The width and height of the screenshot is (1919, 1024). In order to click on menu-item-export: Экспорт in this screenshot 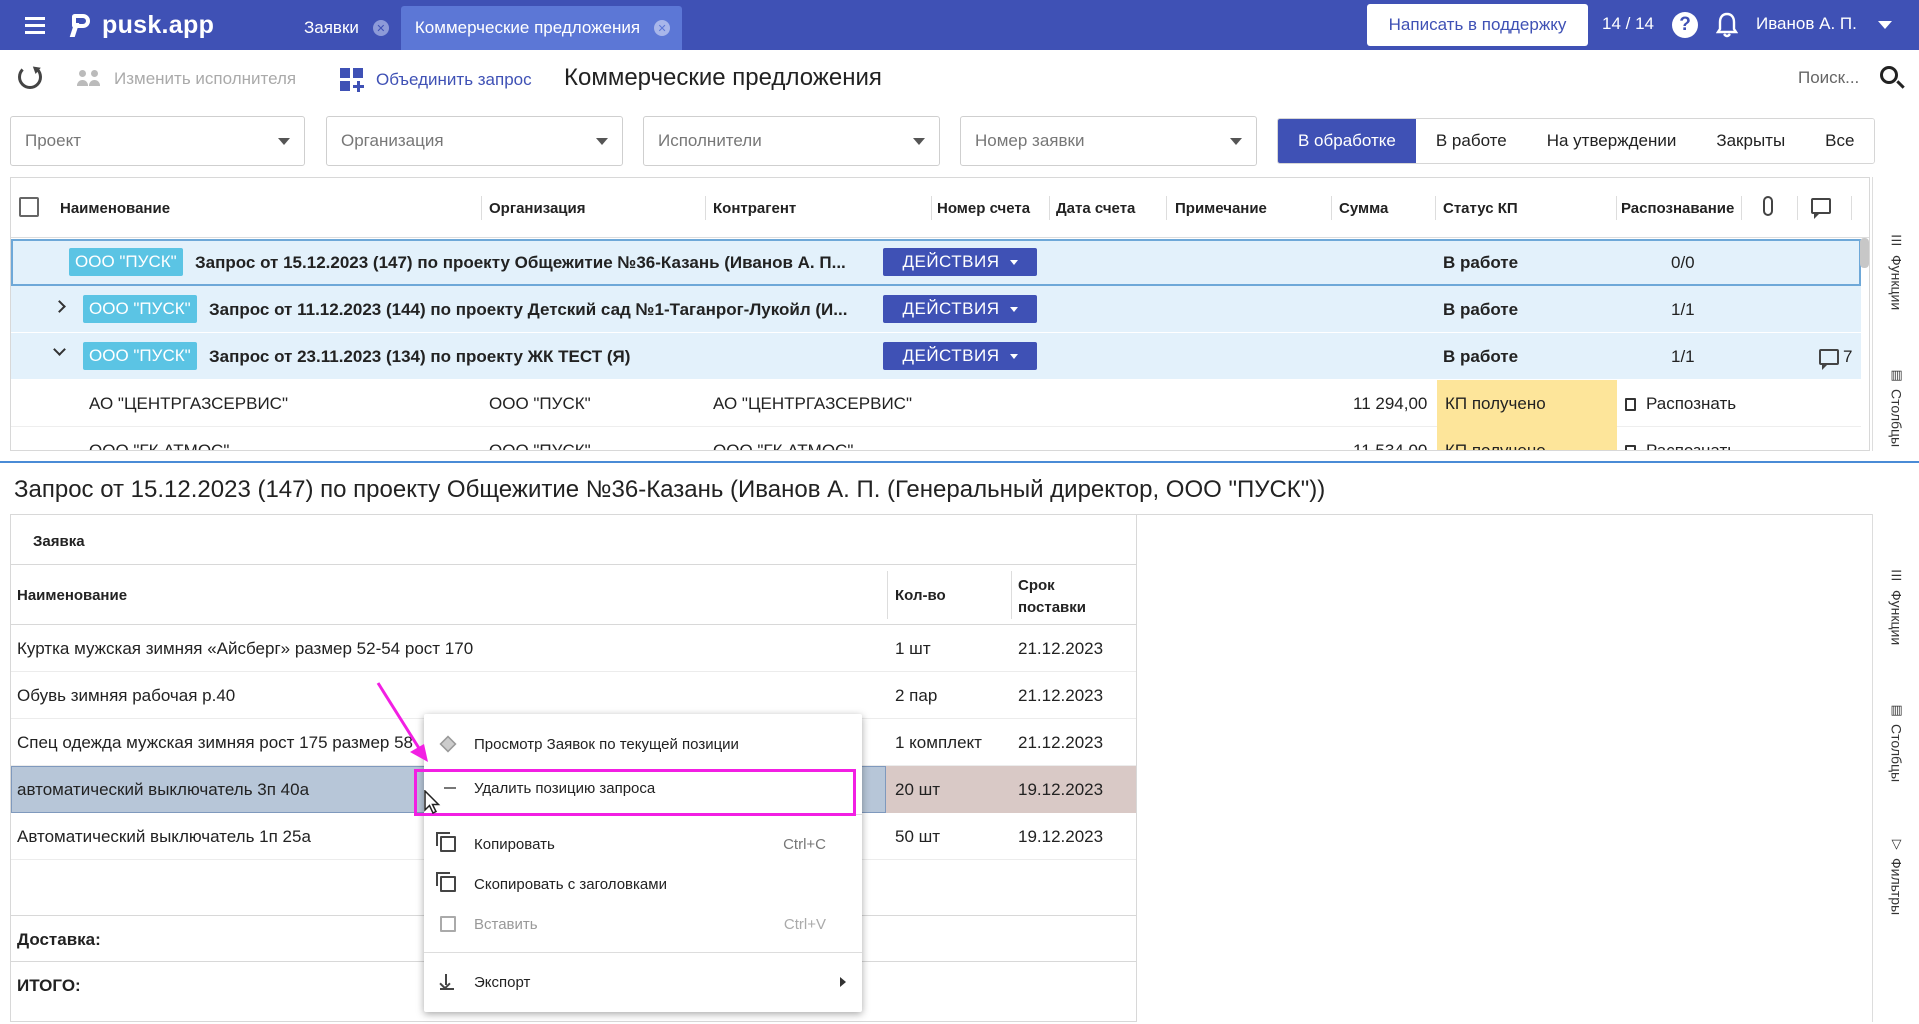, I will do `click(643, 982)`.